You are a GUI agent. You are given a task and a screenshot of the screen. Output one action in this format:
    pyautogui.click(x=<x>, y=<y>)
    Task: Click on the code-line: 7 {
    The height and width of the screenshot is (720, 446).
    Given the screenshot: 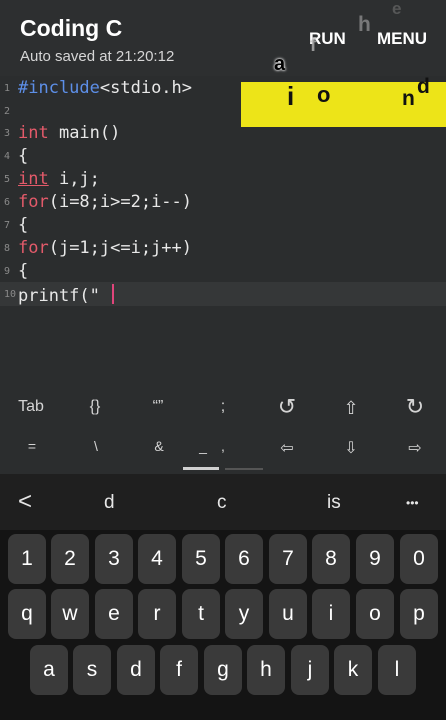 What is the action you would take?
    pyautogui.click(x=223, y=226)
    